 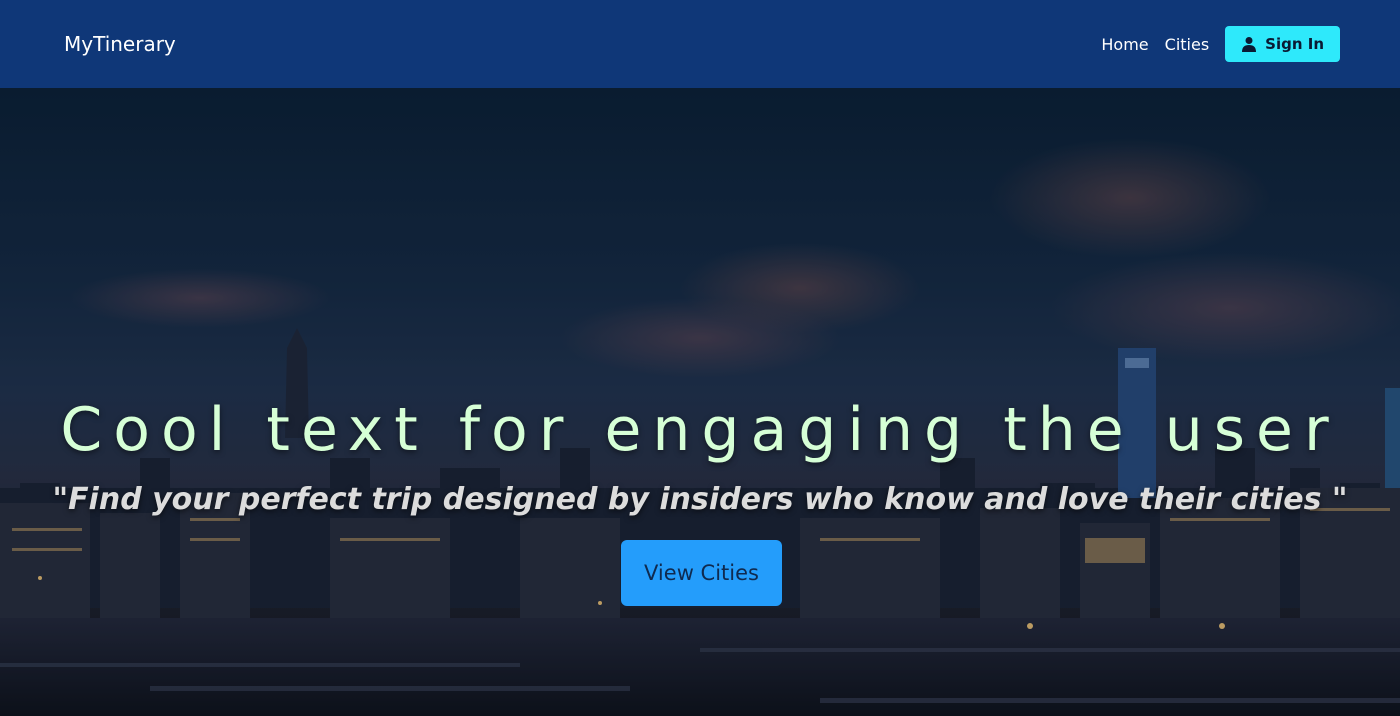 I want to click on sign-in-button: Sign In, so click(x=1282, y=44).